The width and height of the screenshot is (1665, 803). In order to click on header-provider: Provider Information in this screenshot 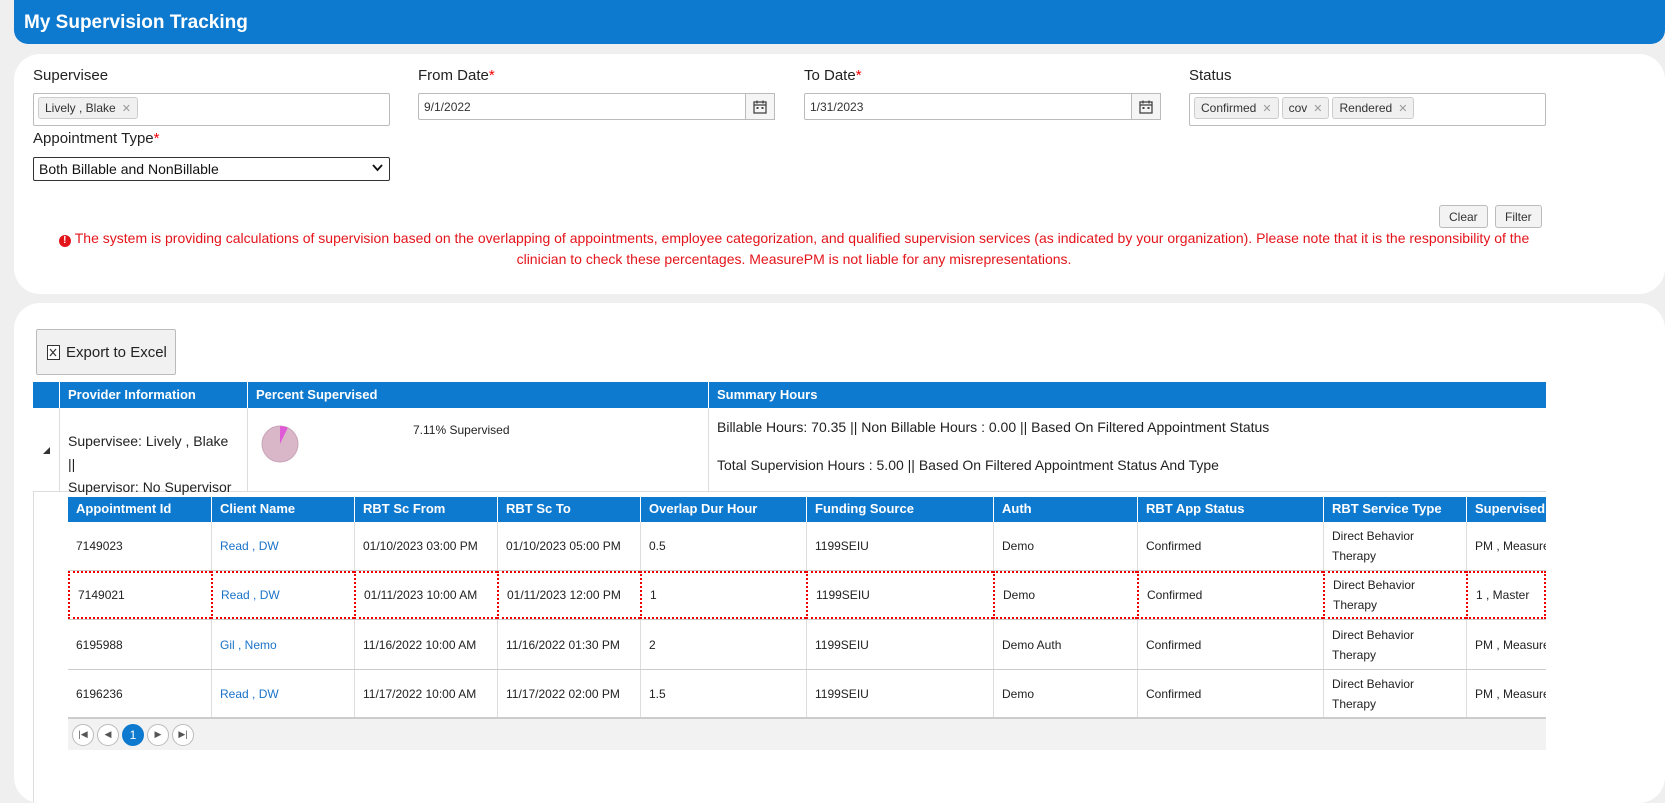, I will do `click(153, 395)`.